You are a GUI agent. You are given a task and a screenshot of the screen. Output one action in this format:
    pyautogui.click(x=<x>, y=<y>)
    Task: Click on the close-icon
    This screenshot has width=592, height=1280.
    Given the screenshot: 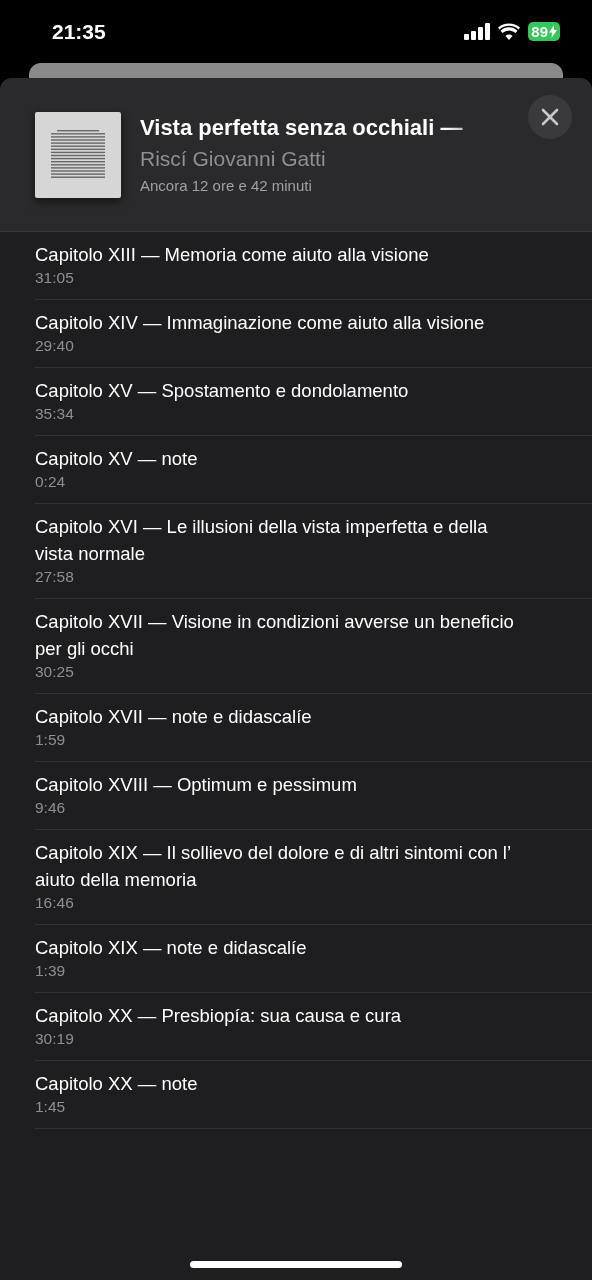 What is the action you would take?
    pyautogui.click(x=550, y=117)
    